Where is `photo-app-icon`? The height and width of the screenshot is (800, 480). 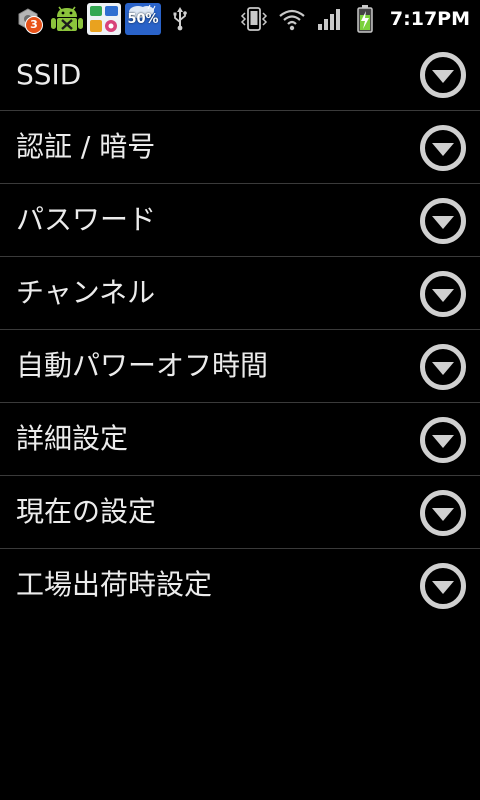
photo-app-icon is located at coordinates (104, 21).